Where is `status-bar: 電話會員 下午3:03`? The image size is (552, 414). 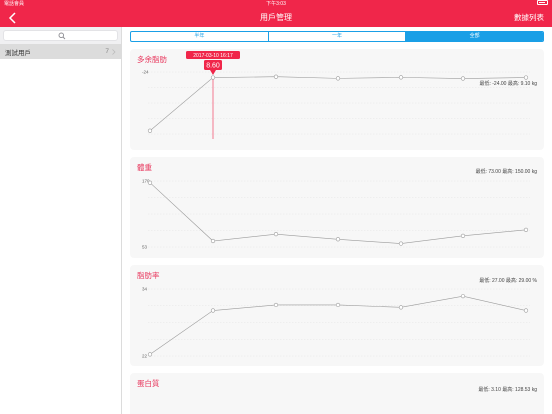 status-bar: 電話會員 下午3:03 is located at coordinates (276, 4).